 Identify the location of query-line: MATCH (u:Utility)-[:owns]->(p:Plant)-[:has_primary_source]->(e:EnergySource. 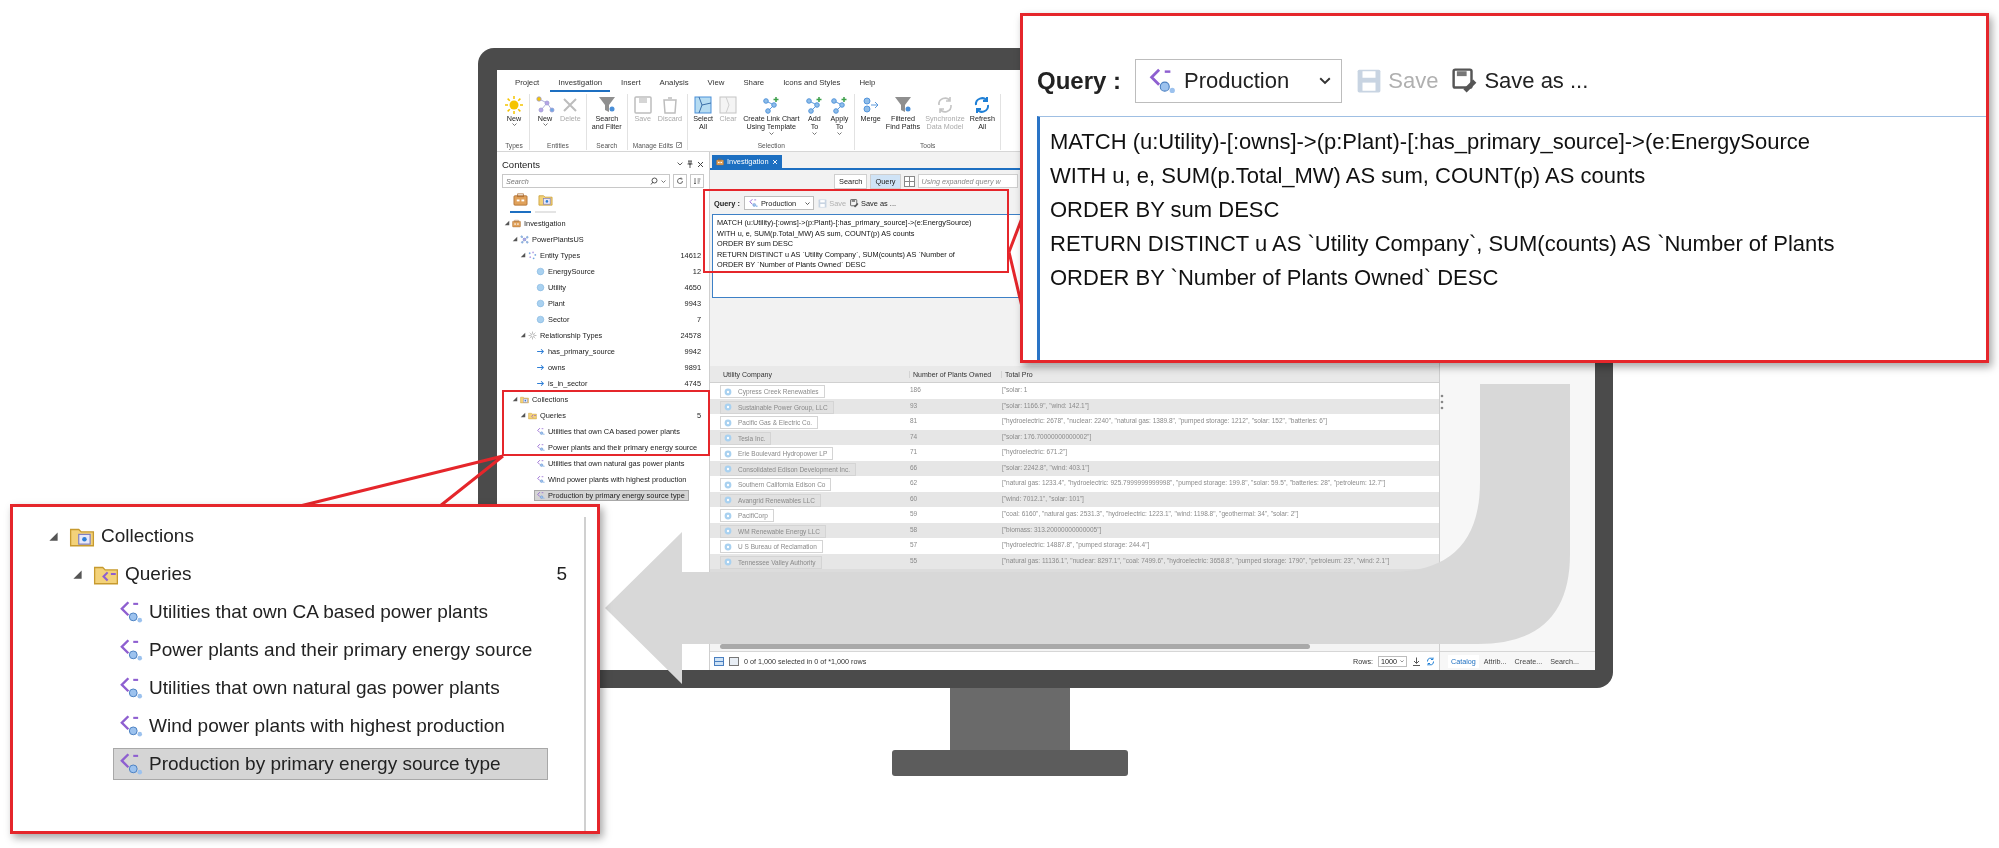
(1430, 142).